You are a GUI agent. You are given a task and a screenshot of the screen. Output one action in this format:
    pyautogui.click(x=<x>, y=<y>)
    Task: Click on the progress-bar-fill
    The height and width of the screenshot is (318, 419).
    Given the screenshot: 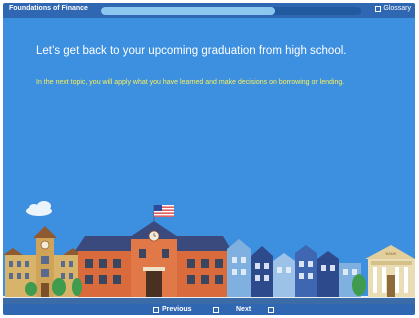 What is the action you would take?
    pyautogui.click(x=188, y=11)
    